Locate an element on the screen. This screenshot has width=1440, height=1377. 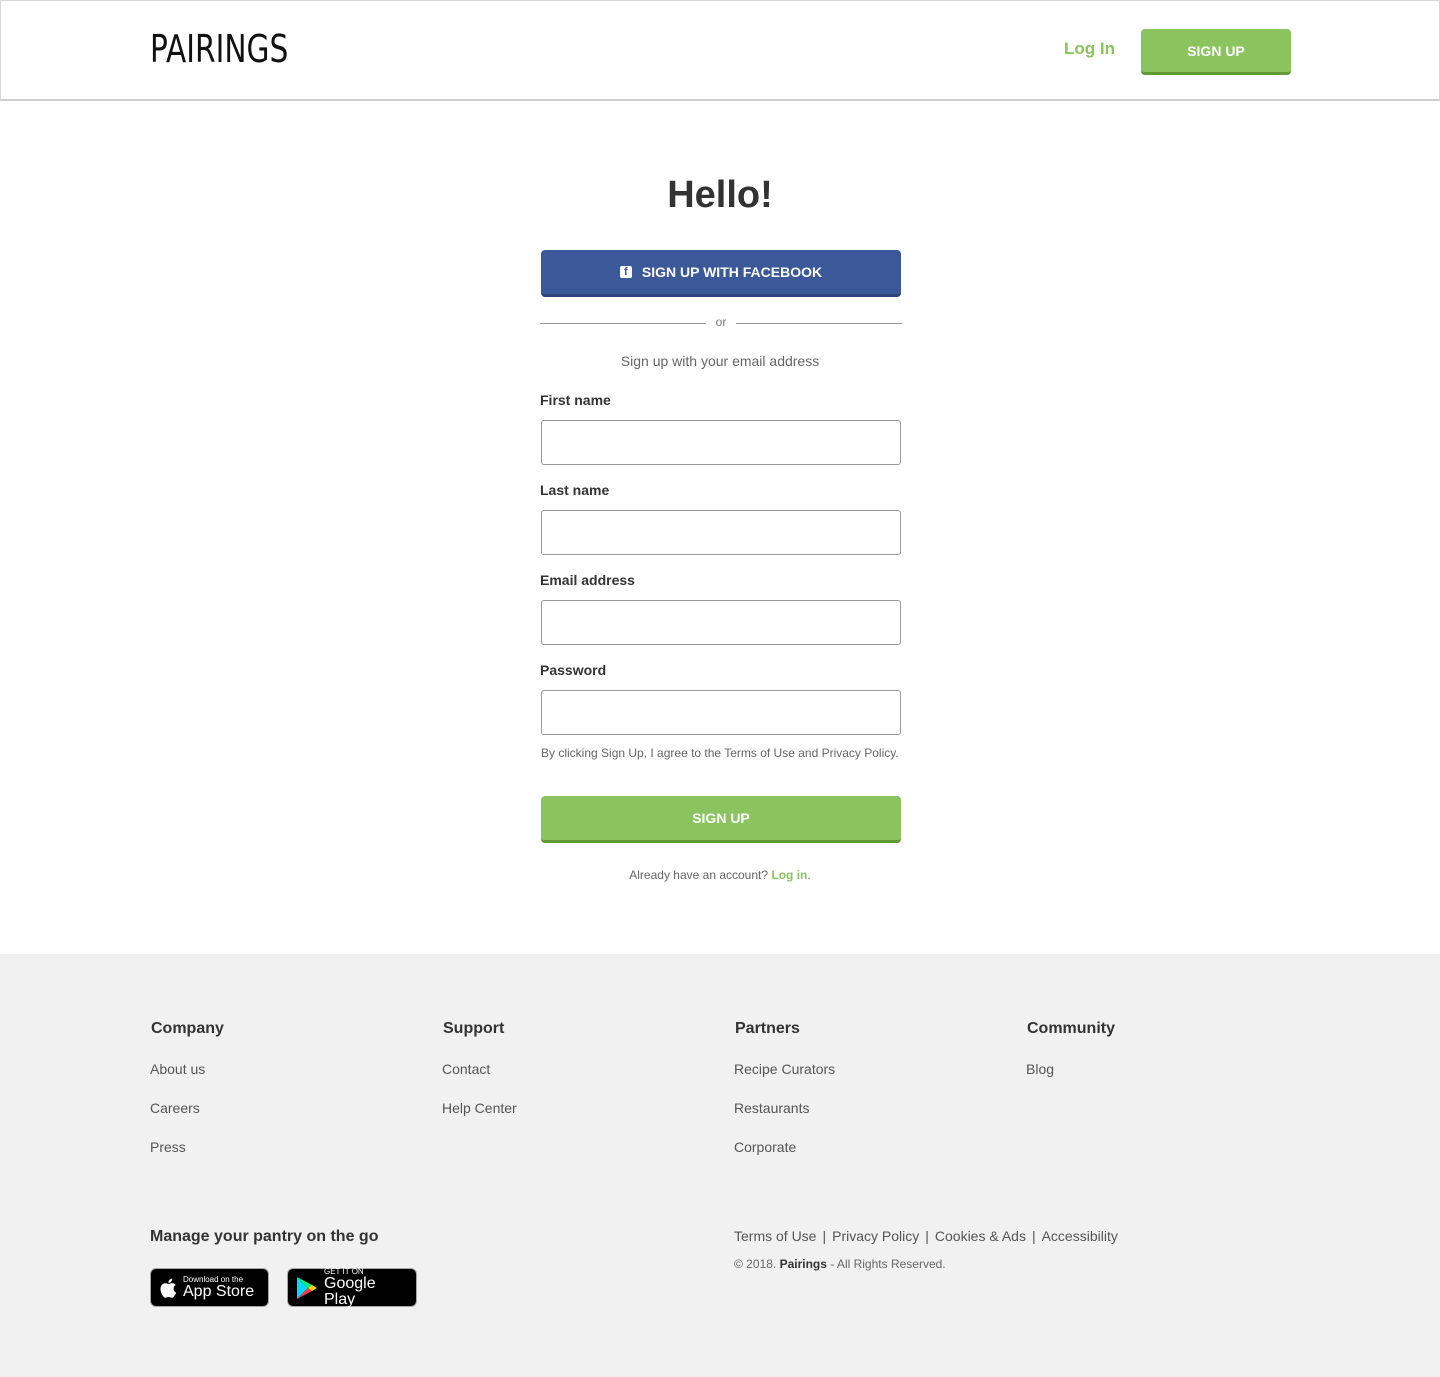
header-signup-button: SIGN UP is located at coordinates (1216, 52).